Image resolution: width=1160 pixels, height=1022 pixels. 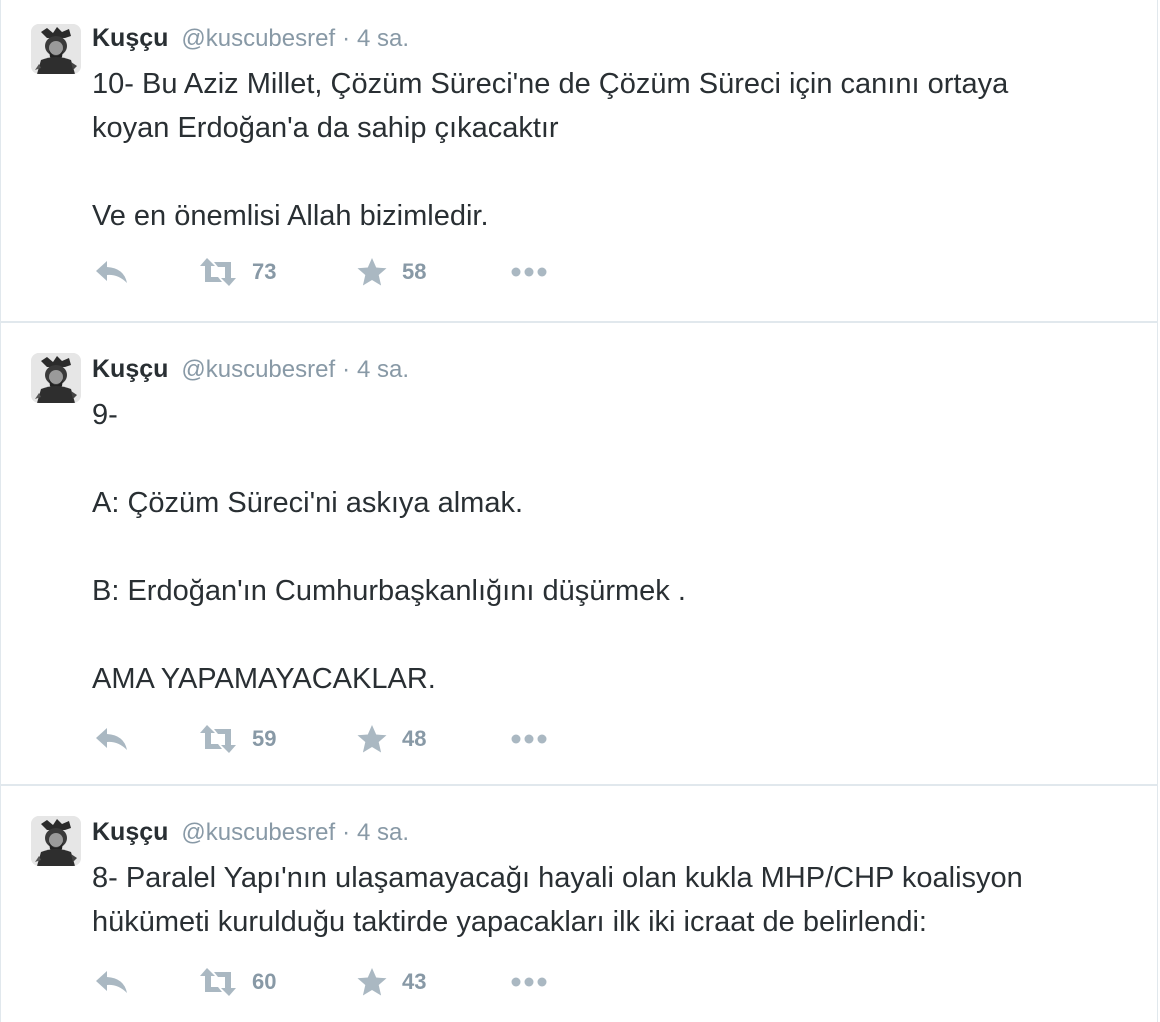 I want to click on tweet-text-line: AMA YAPAMAYACAKLAR., so click(x=264, y=679).